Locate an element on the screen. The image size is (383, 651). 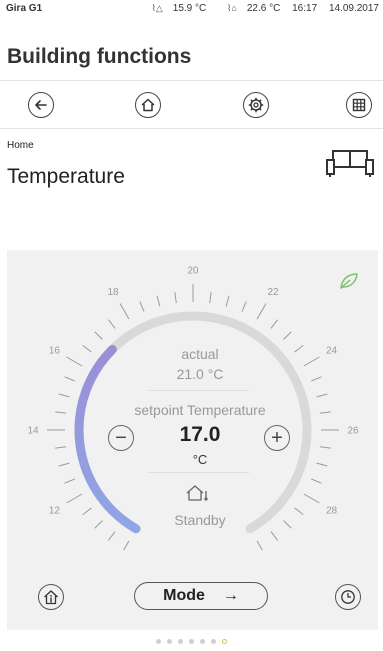
mode-button: Mode → is located at coordinates (201, 596).